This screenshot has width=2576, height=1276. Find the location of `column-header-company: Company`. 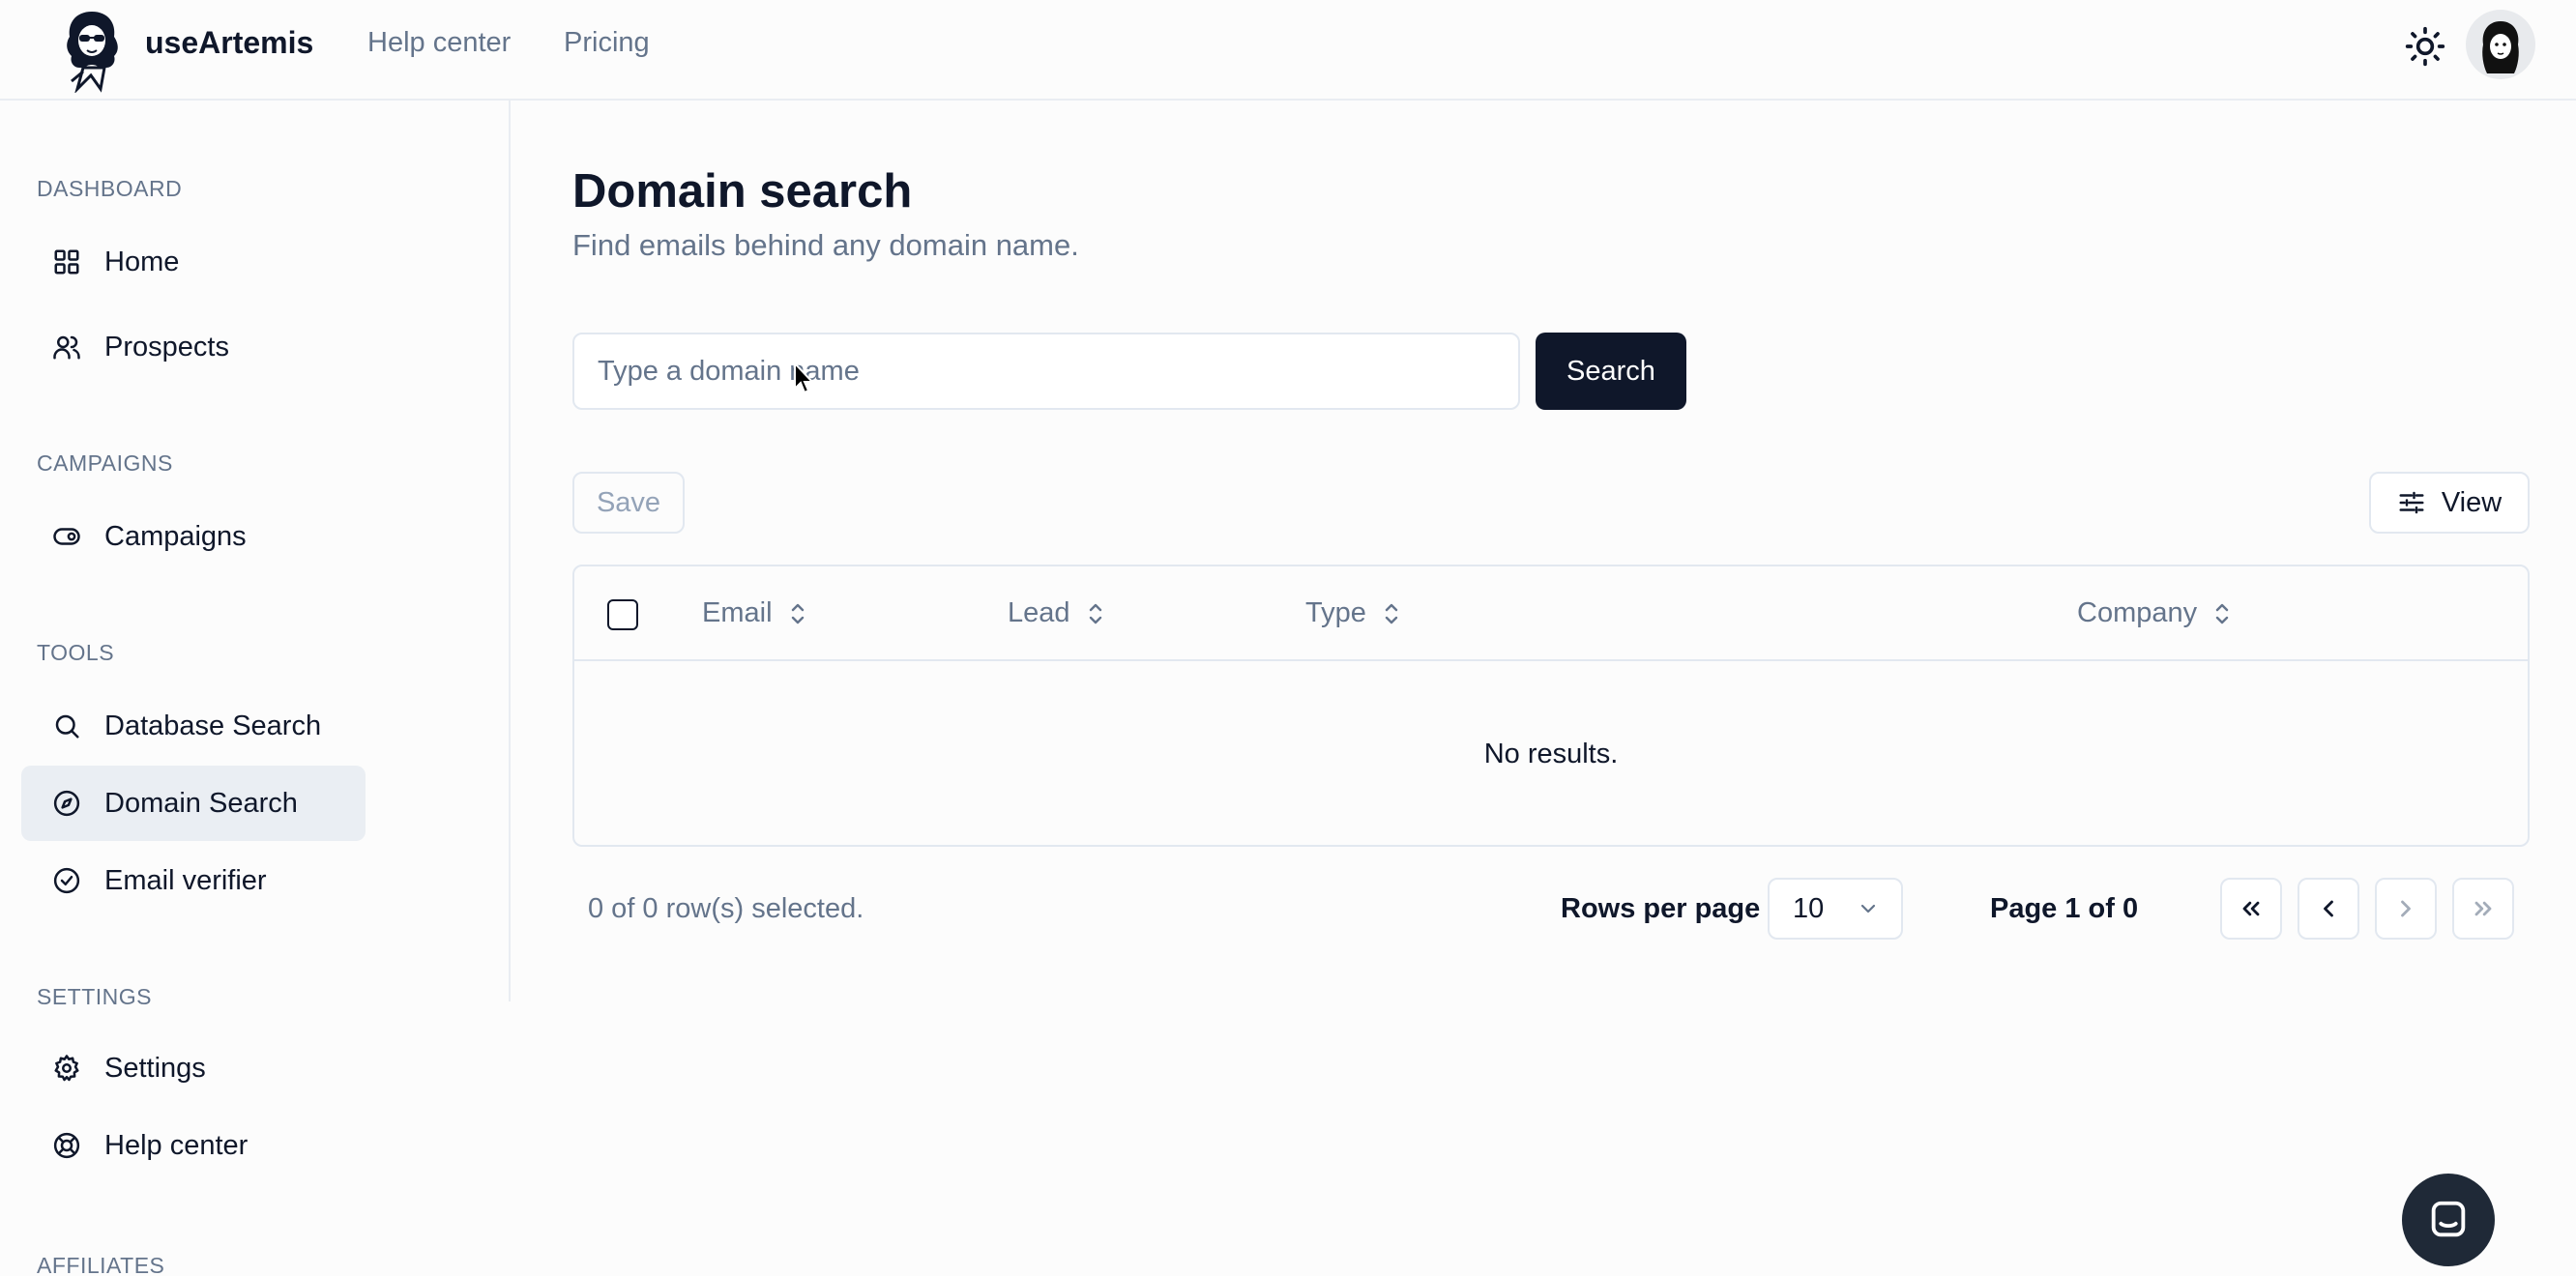

column-header-company: Company is located at coordinates (2155, 613).